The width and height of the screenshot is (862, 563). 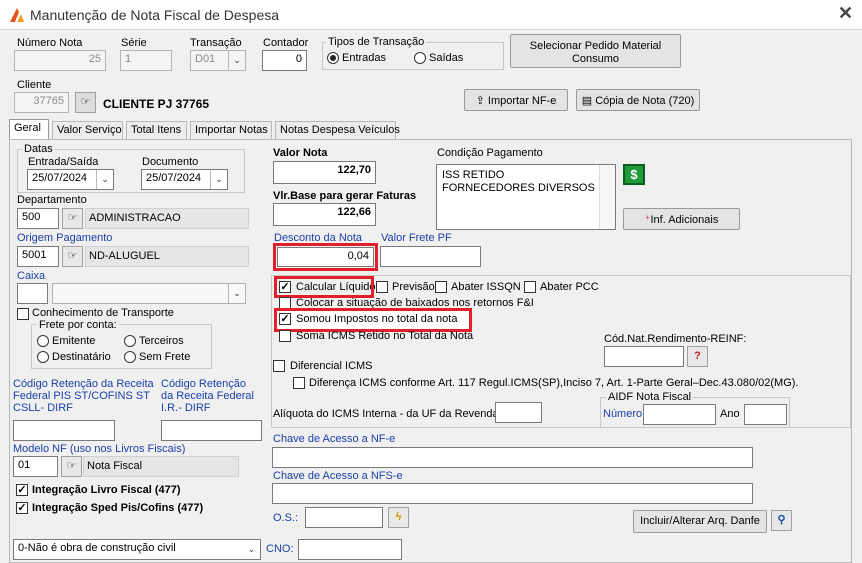 I want to click on radio-destinatario, so click(x=43, y=357).